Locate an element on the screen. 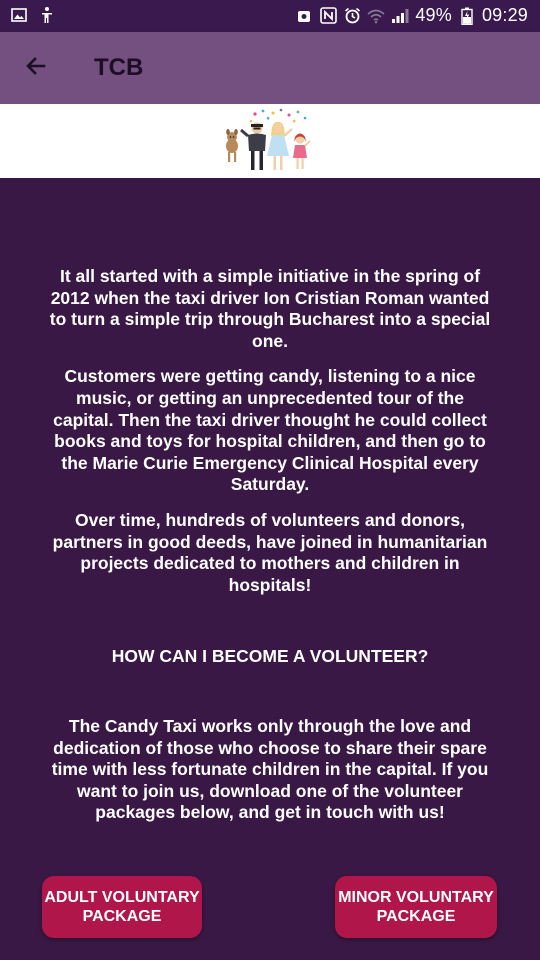 This screenshot has width=540, height=960. arrow-back-icon is located at coordinates (36, 68).